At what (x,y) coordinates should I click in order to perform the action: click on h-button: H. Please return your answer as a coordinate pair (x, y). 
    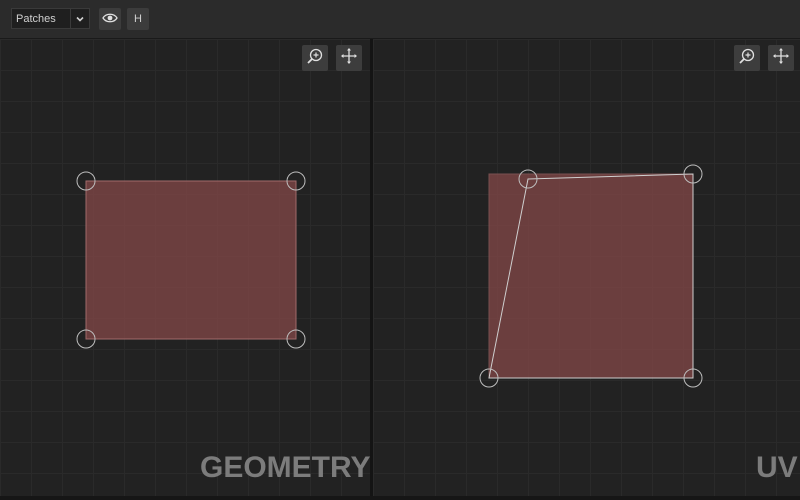
    Looking at the image, I should click on (138, 19).